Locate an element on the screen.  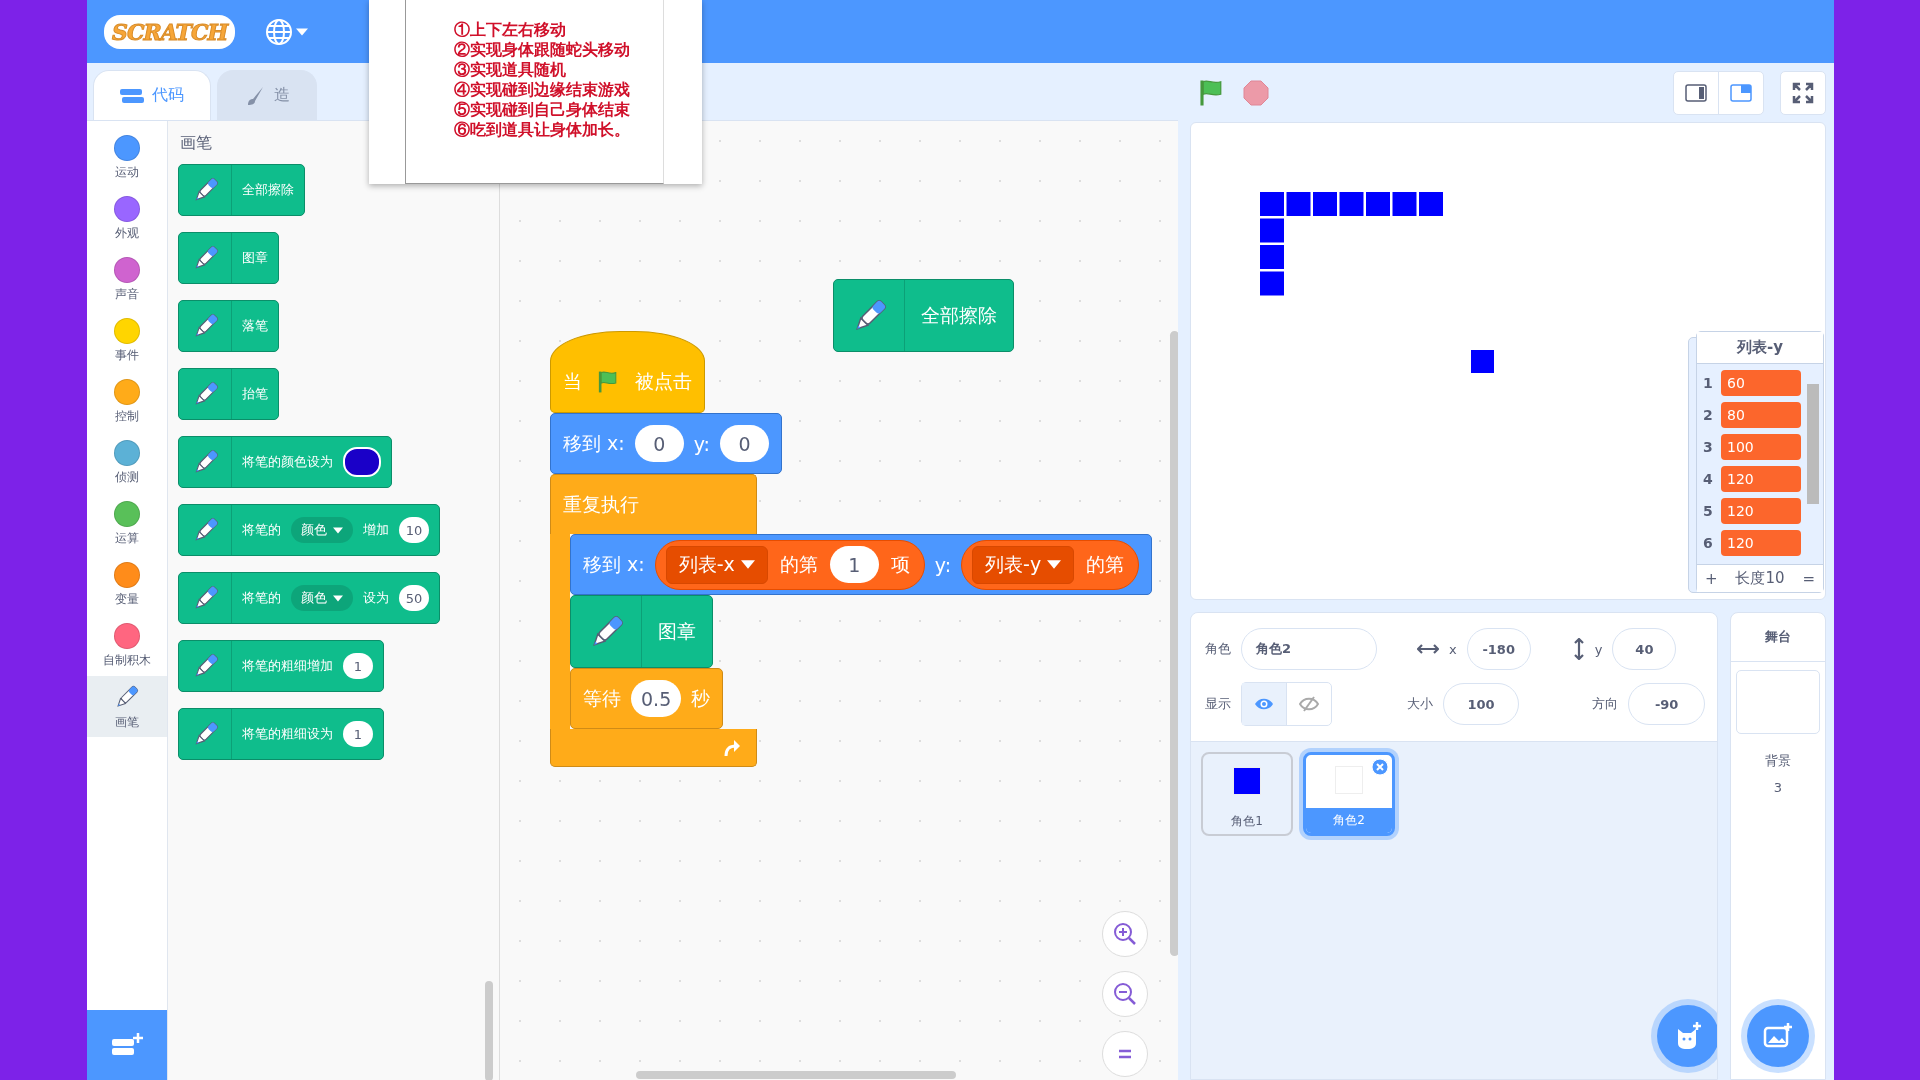
category-label: 自制积木 is located at coordinates (127, 660).